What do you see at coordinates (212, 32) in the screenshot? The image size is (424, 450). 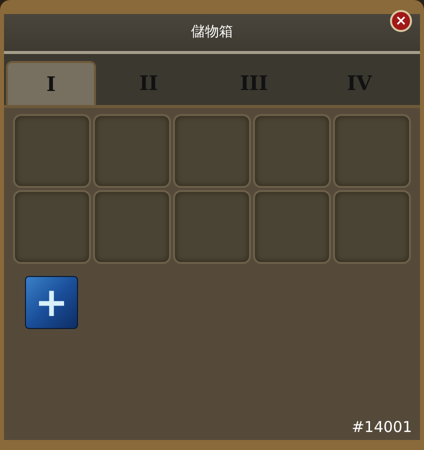 I see `window-title: 儲物箱` at bounding box center [212, 32].